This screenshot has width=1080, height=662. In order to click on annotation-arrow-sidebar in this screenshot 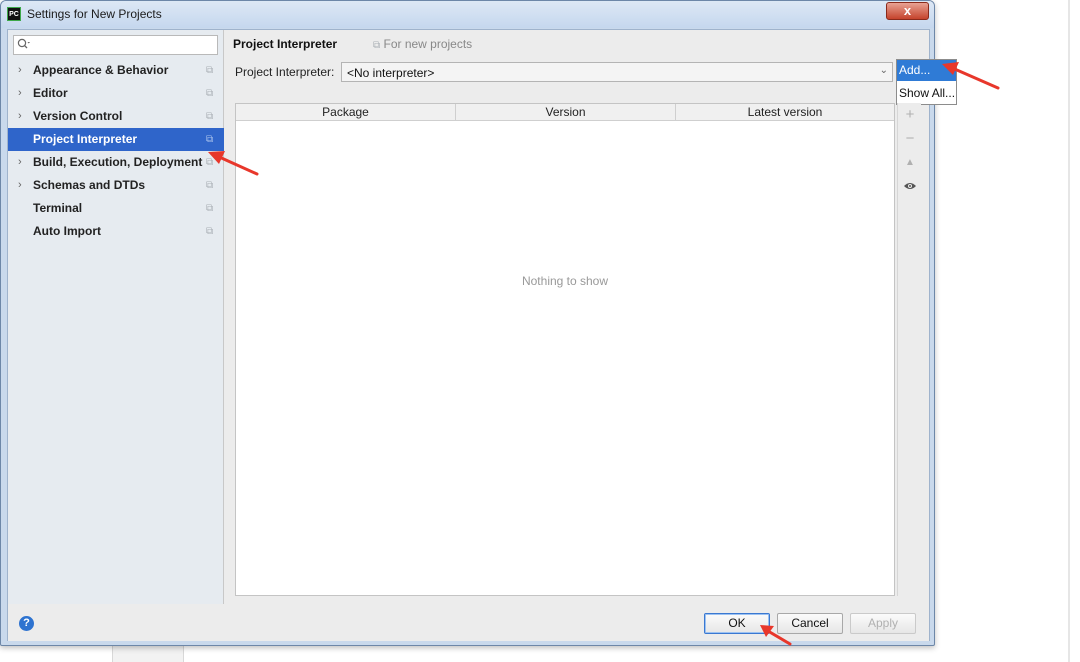, I will do `click(233, 163)`.